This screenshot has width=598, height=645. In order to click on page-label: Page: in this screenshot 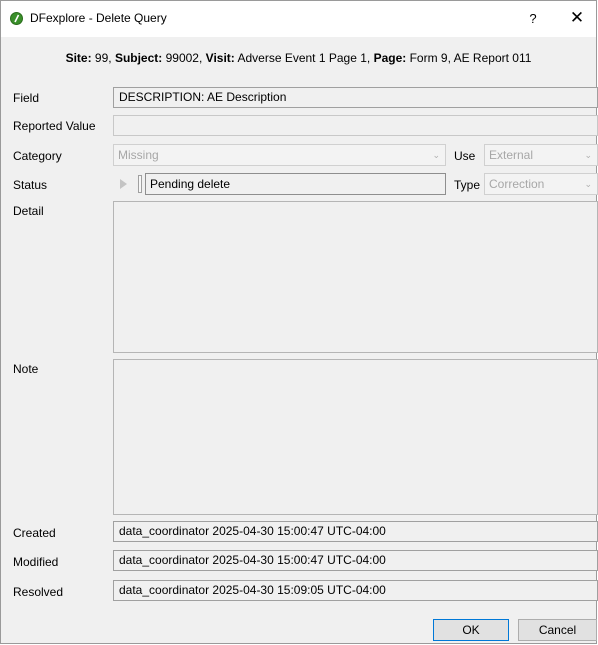, I will do `click(390, 58)`.